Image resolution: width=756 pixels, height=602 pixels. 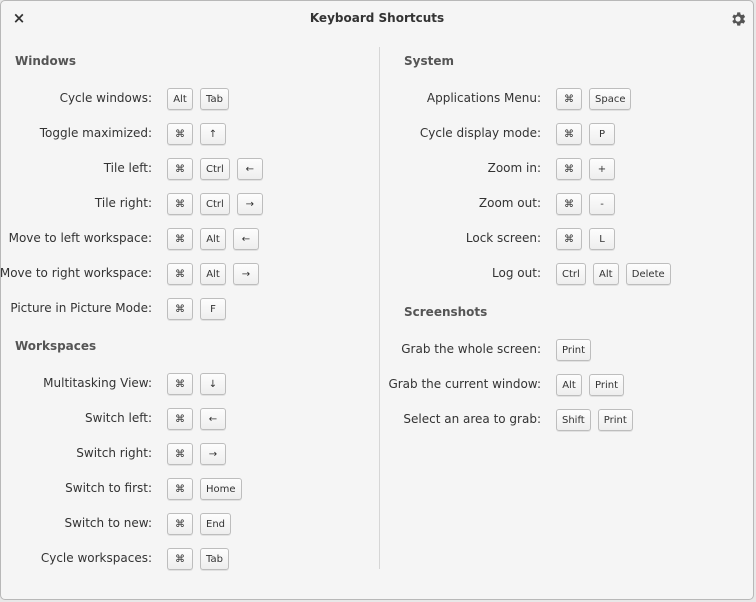 I want to click on section-title-screenshots: Screenshots, so click(x=446, y=312).